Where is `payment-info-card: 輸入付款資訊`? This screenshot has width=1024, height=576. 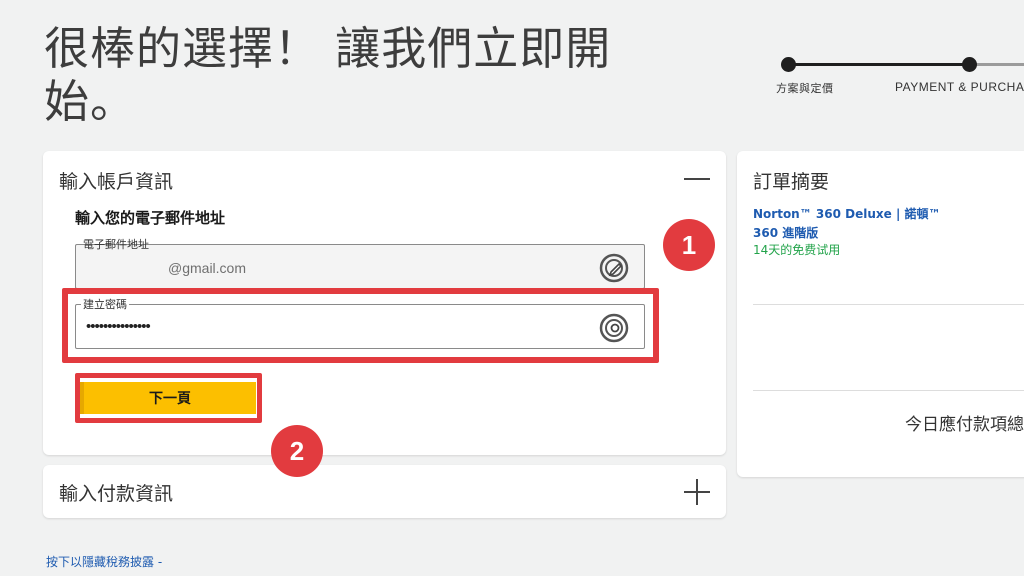 payment-info-card: 輸入付款資訊 is located at coordinates (384, 491).